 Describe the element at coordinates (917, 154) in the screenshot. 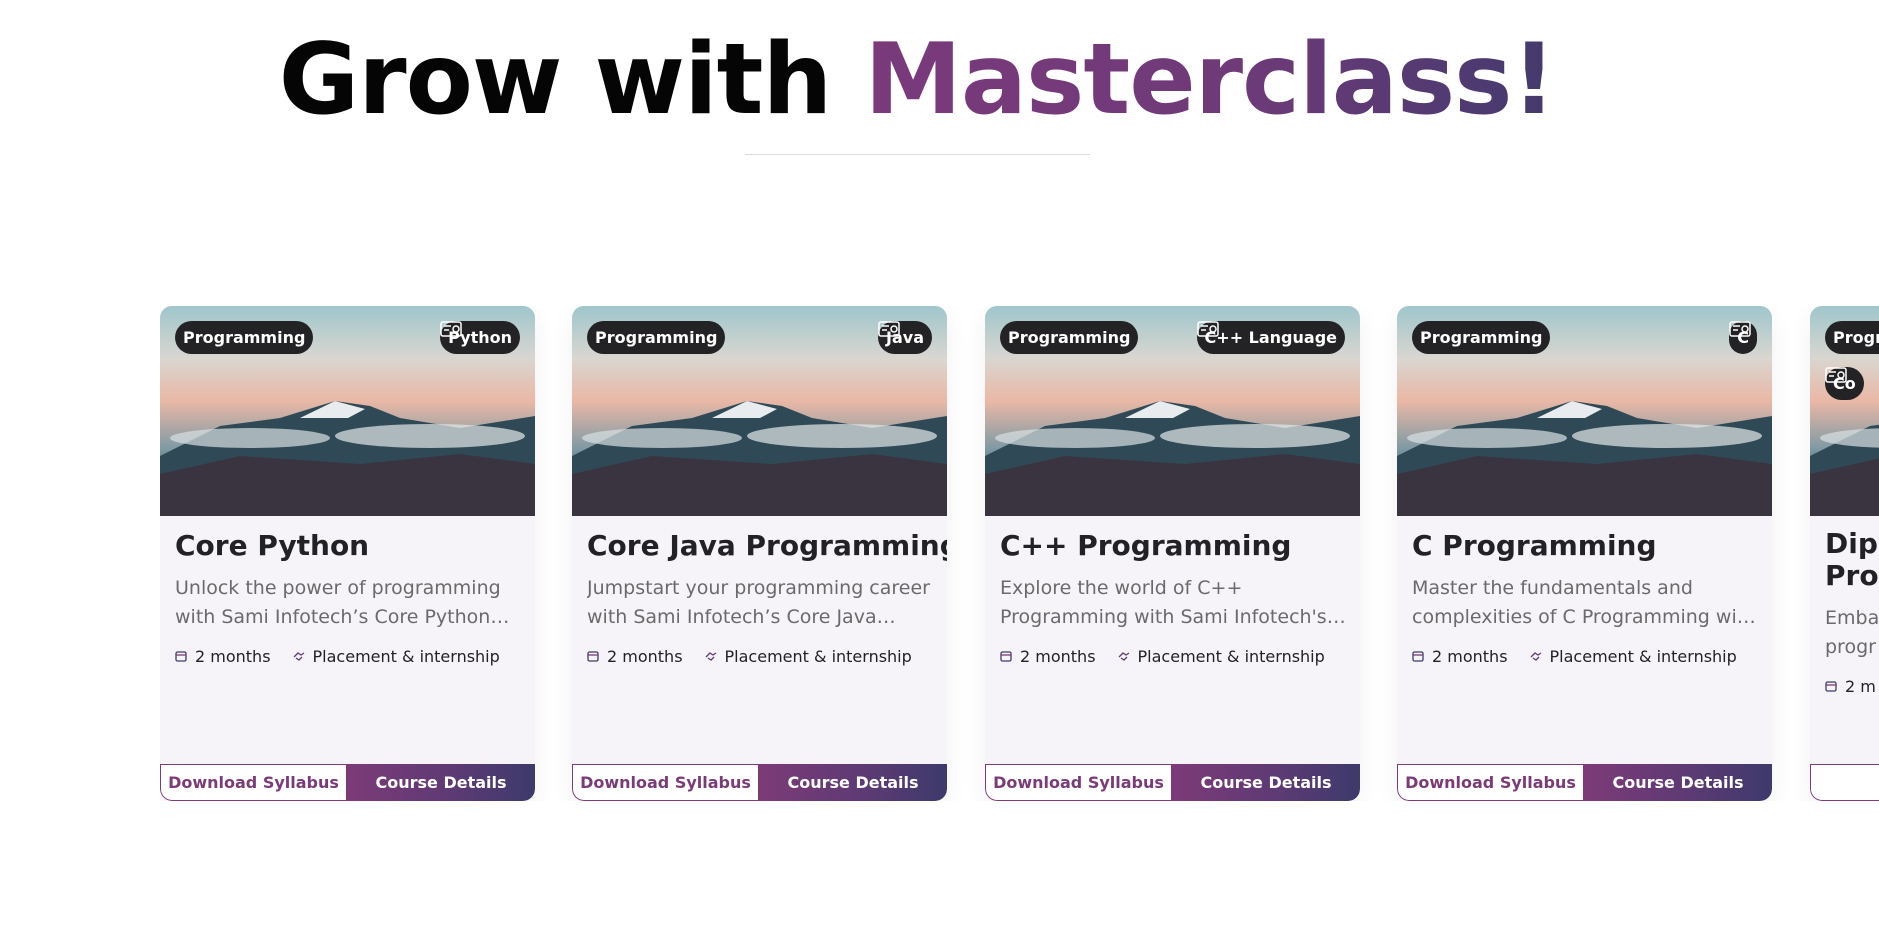

I see `heading-divider` at that location.